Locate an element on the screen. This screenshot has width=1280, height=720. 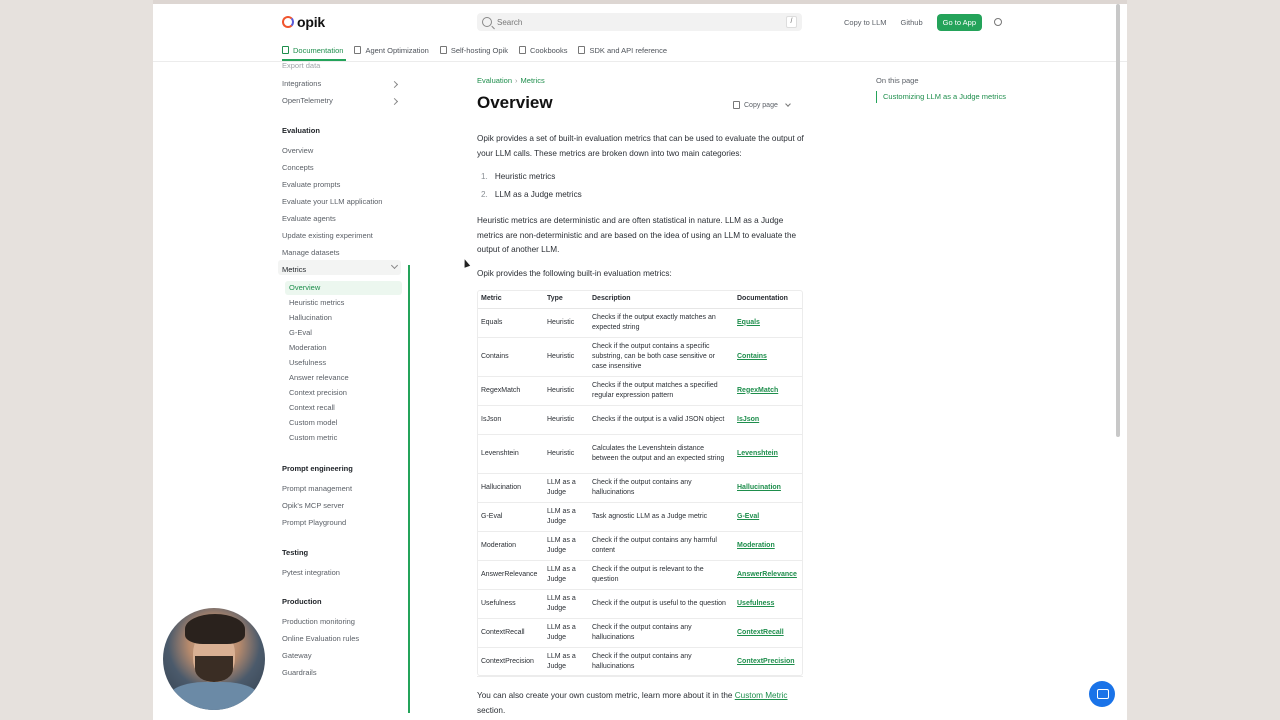
tab-label: Cookbooks is located at coordinates (548, 50).